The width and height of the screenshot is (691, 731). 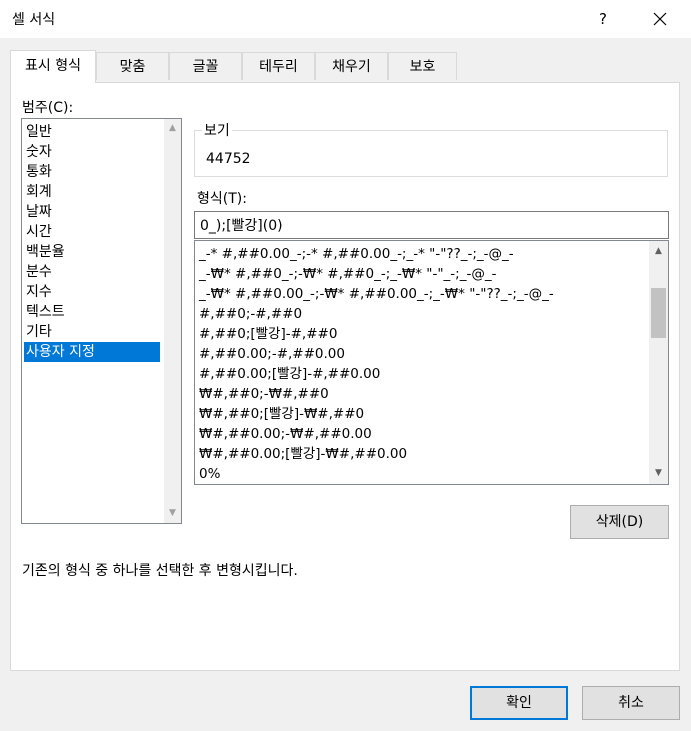 I want to click on help-button: ?, so click(x=603, y=19).